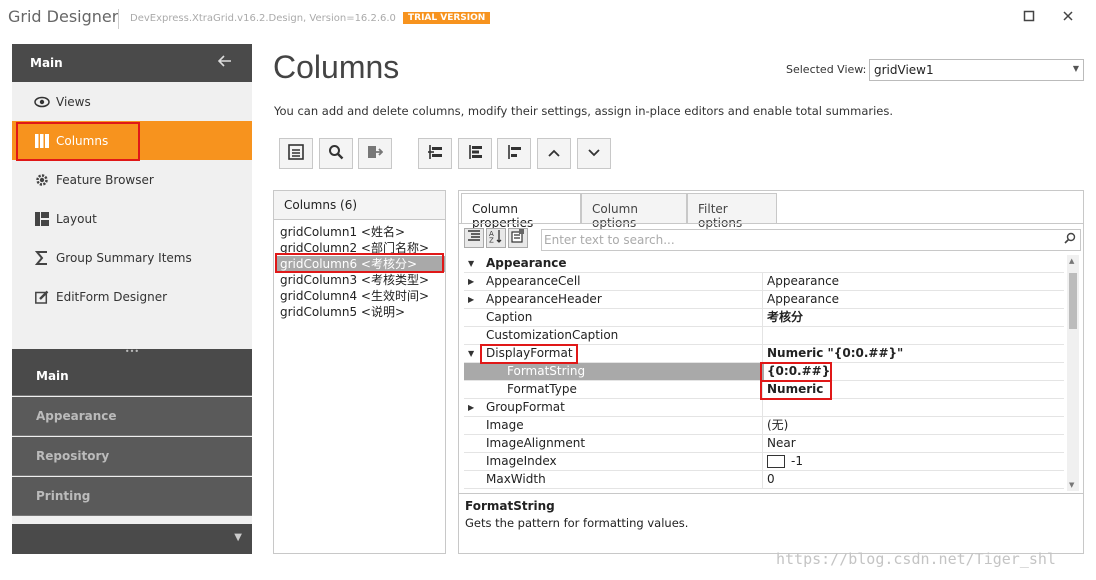 The image size is (1096, 580). Describe the element at coordinates (46, 63) in the screenshot. I see `sidebar-header-label: Main` at that location.